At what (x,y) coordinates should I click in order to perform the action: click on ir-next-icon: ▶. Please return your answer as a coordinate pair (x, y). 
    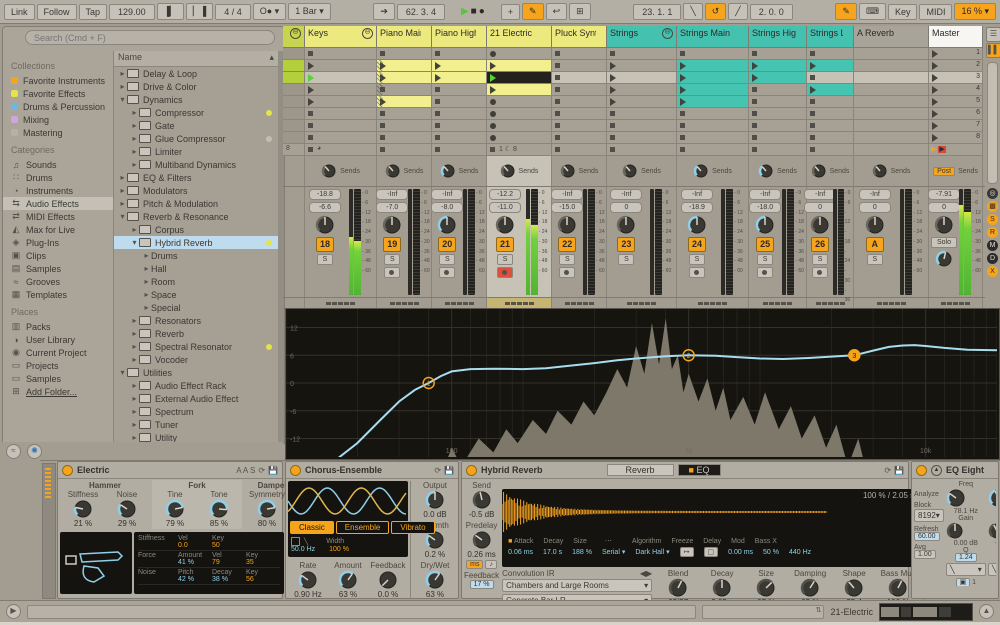
    Looking at the image, I should click on (649, 573).